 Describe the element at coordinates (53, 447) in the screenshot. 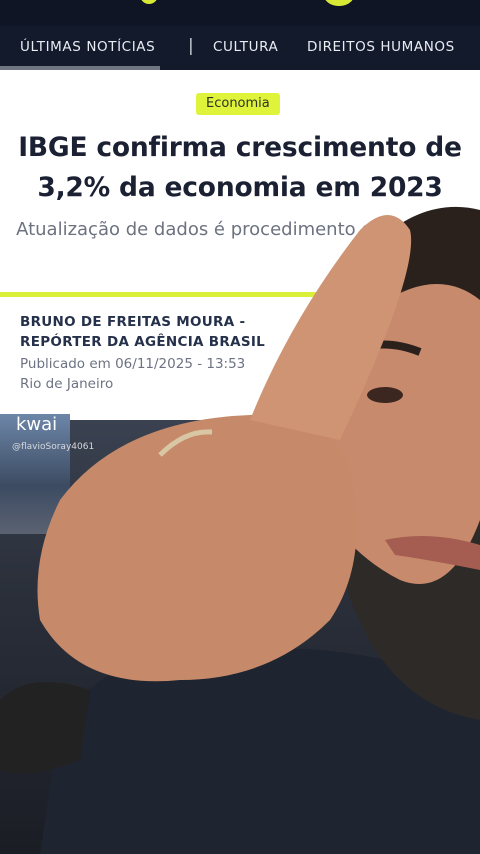

I see `kwai-username: @flavioSoray4061` at that location.